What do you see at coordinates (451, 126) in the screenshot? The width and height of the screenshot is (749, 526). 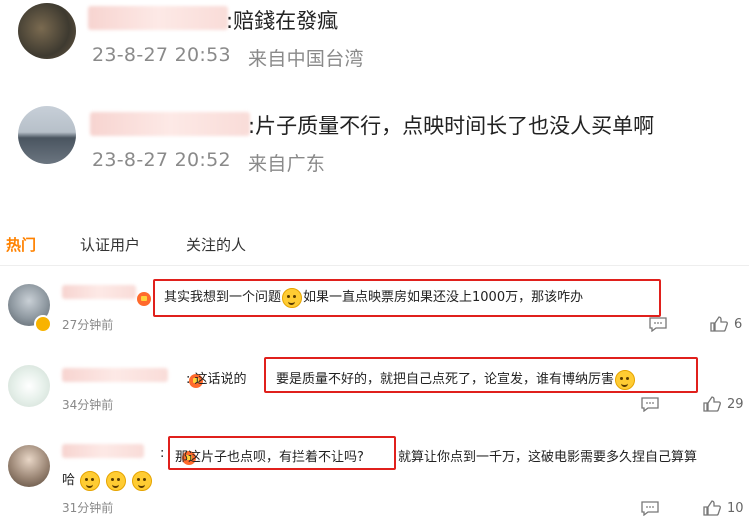 I see `comment-text: :片子质量不行，点映时间长了也没人买单啊` at bounding box center [451, 126].